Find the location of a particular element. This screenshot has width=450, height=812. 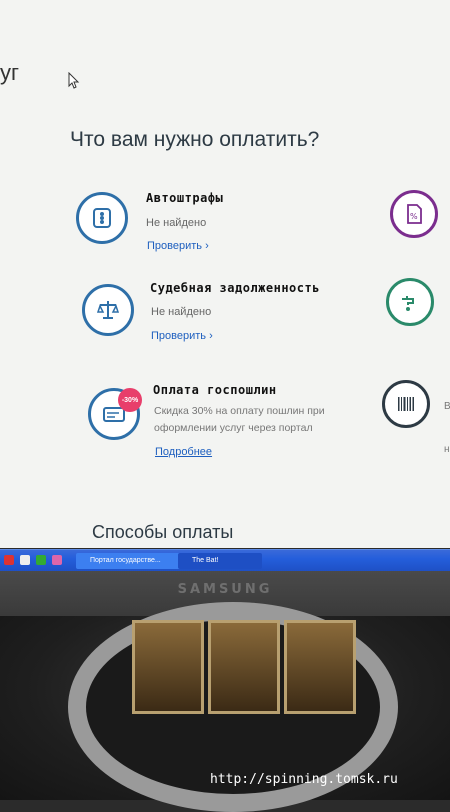

watermark: http://spinning.tomsk.ru is located at coordinates (304, 779).